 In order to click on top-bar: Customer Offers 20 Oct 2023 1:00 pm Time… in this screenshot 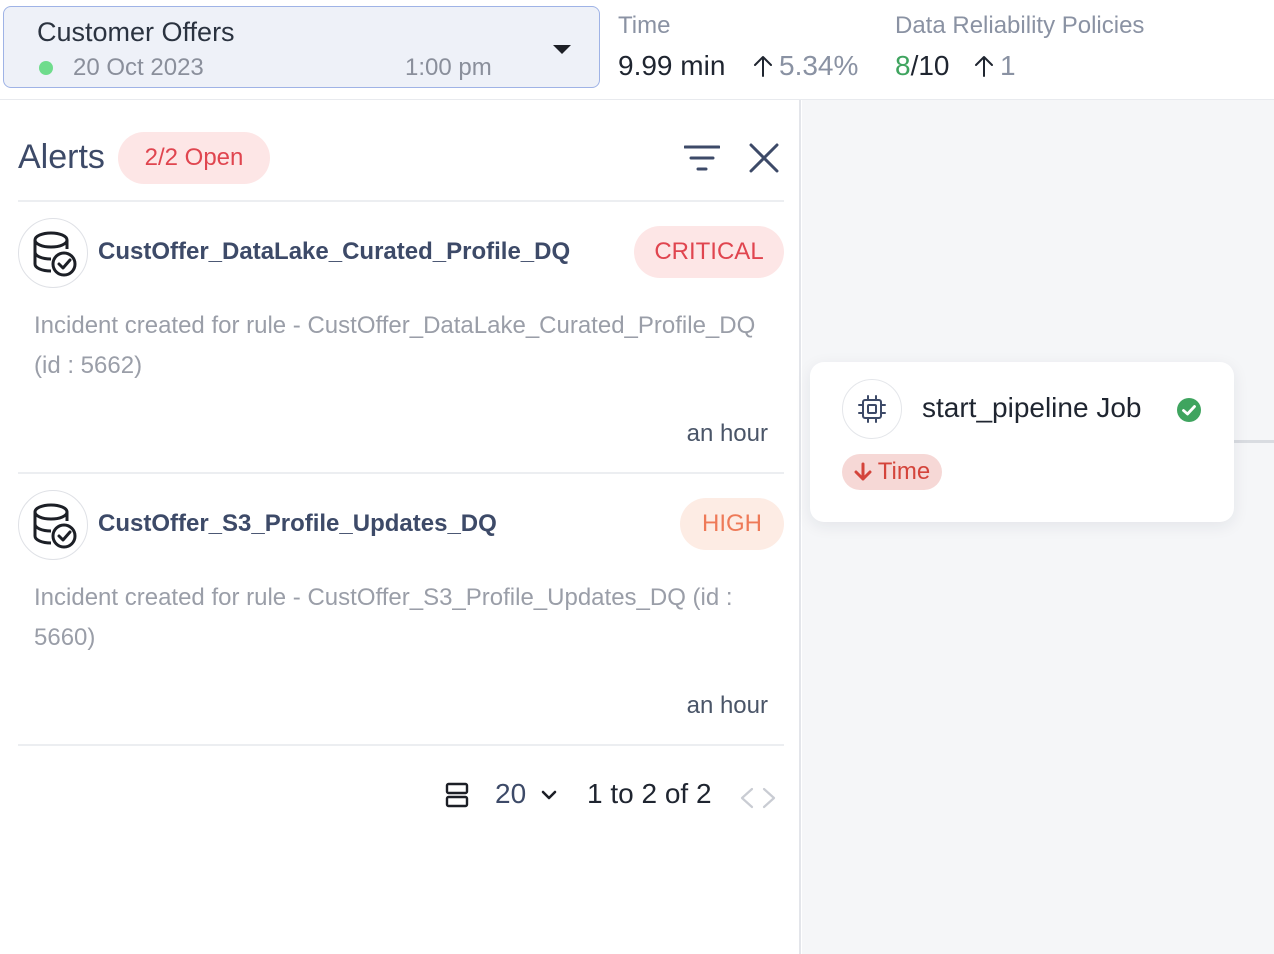, I will do `click(637, 50)`.